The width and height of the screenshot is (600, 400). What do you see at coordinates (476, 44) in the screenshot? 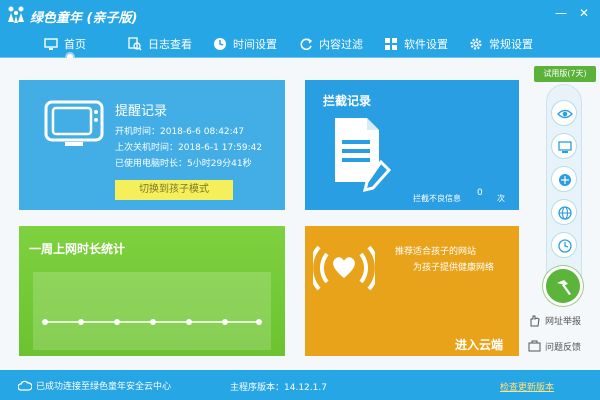
I see `gear-icon` at bounding box center [476, 44].